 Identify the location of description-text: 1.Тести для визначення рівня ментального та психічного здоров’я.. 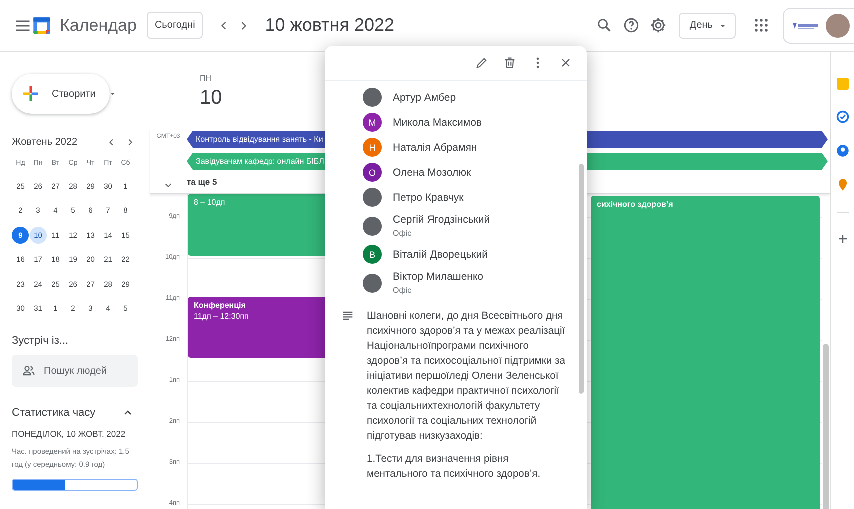
(454, 467).